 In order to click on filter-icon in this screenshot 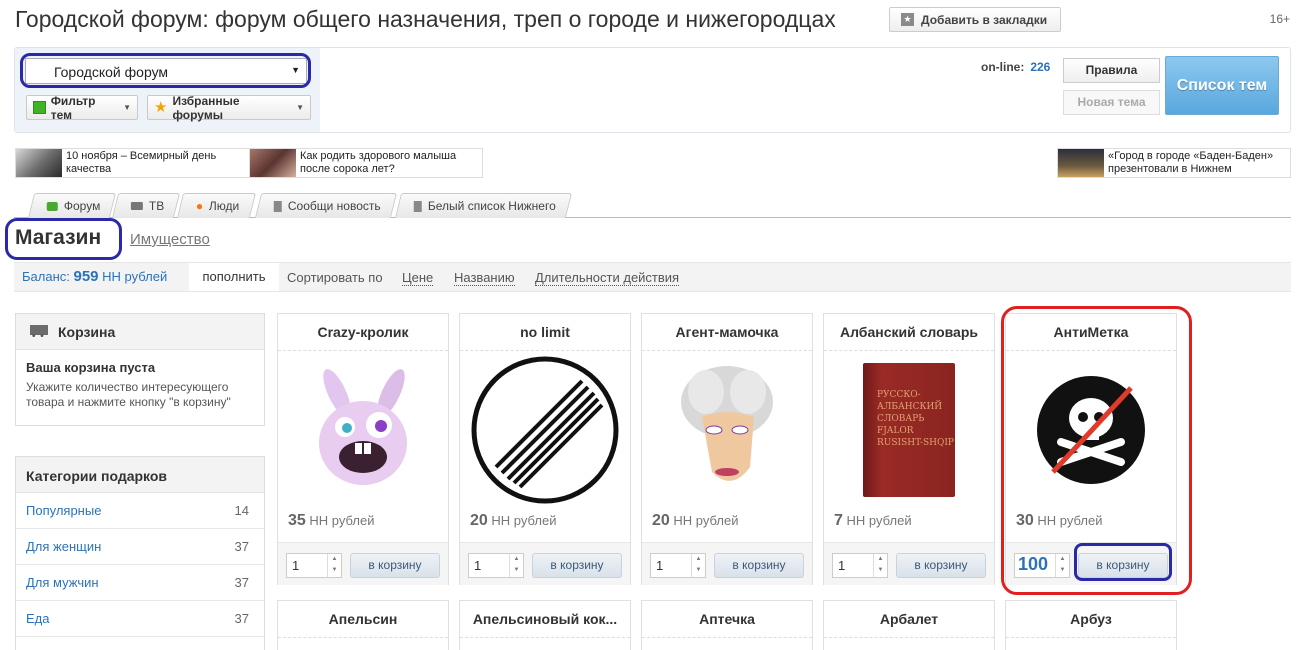, I will do `click(39, 107)`.